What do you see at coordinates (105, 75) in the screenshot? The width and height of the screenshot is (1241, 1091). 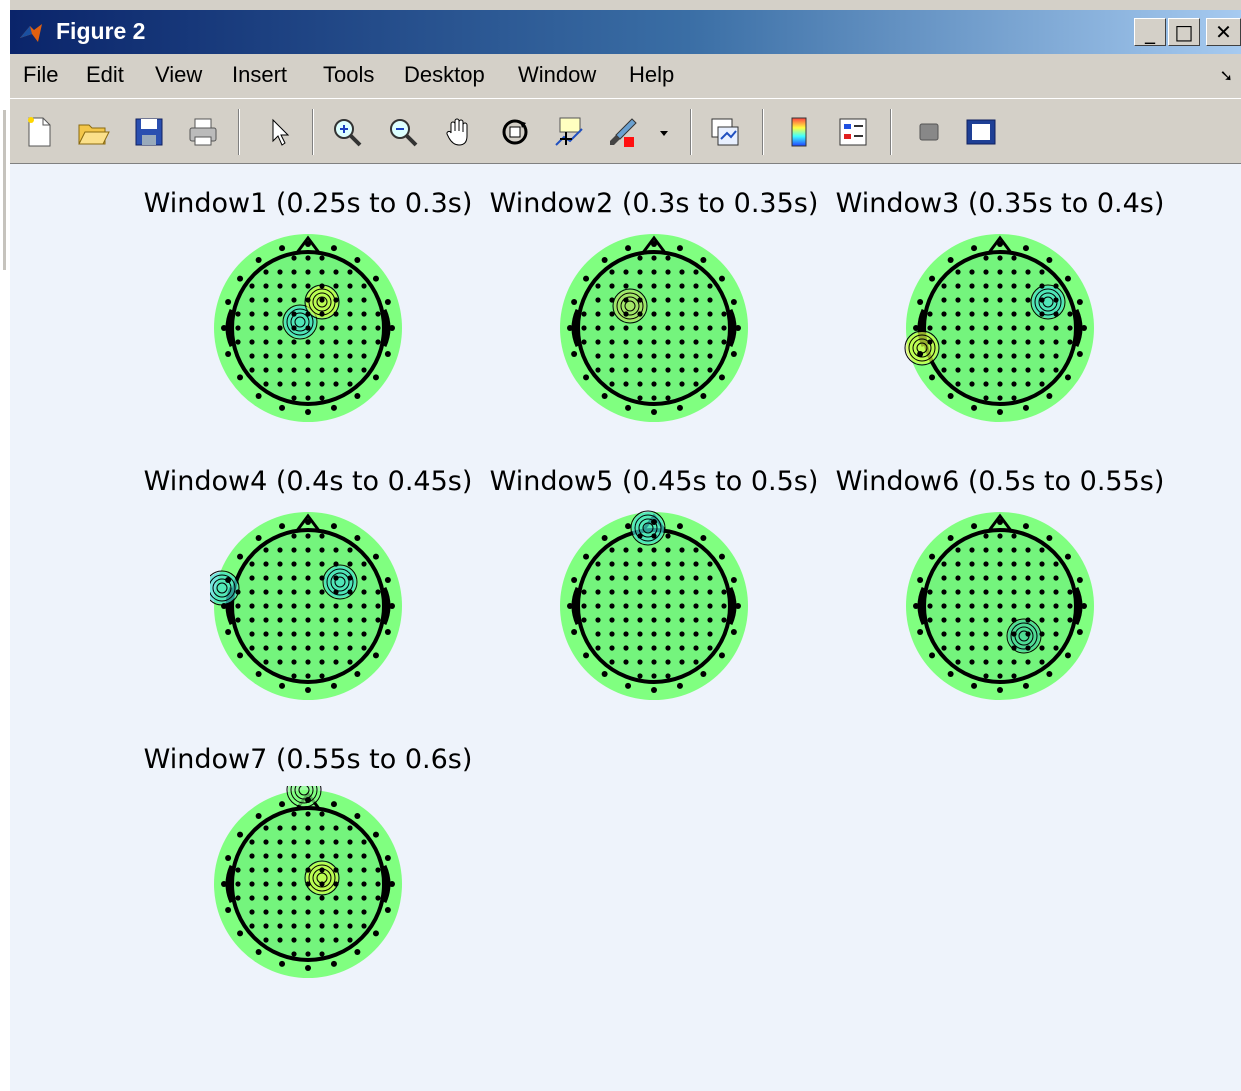 I see `menu-edit: Edit` at bounding box center [105, 75].